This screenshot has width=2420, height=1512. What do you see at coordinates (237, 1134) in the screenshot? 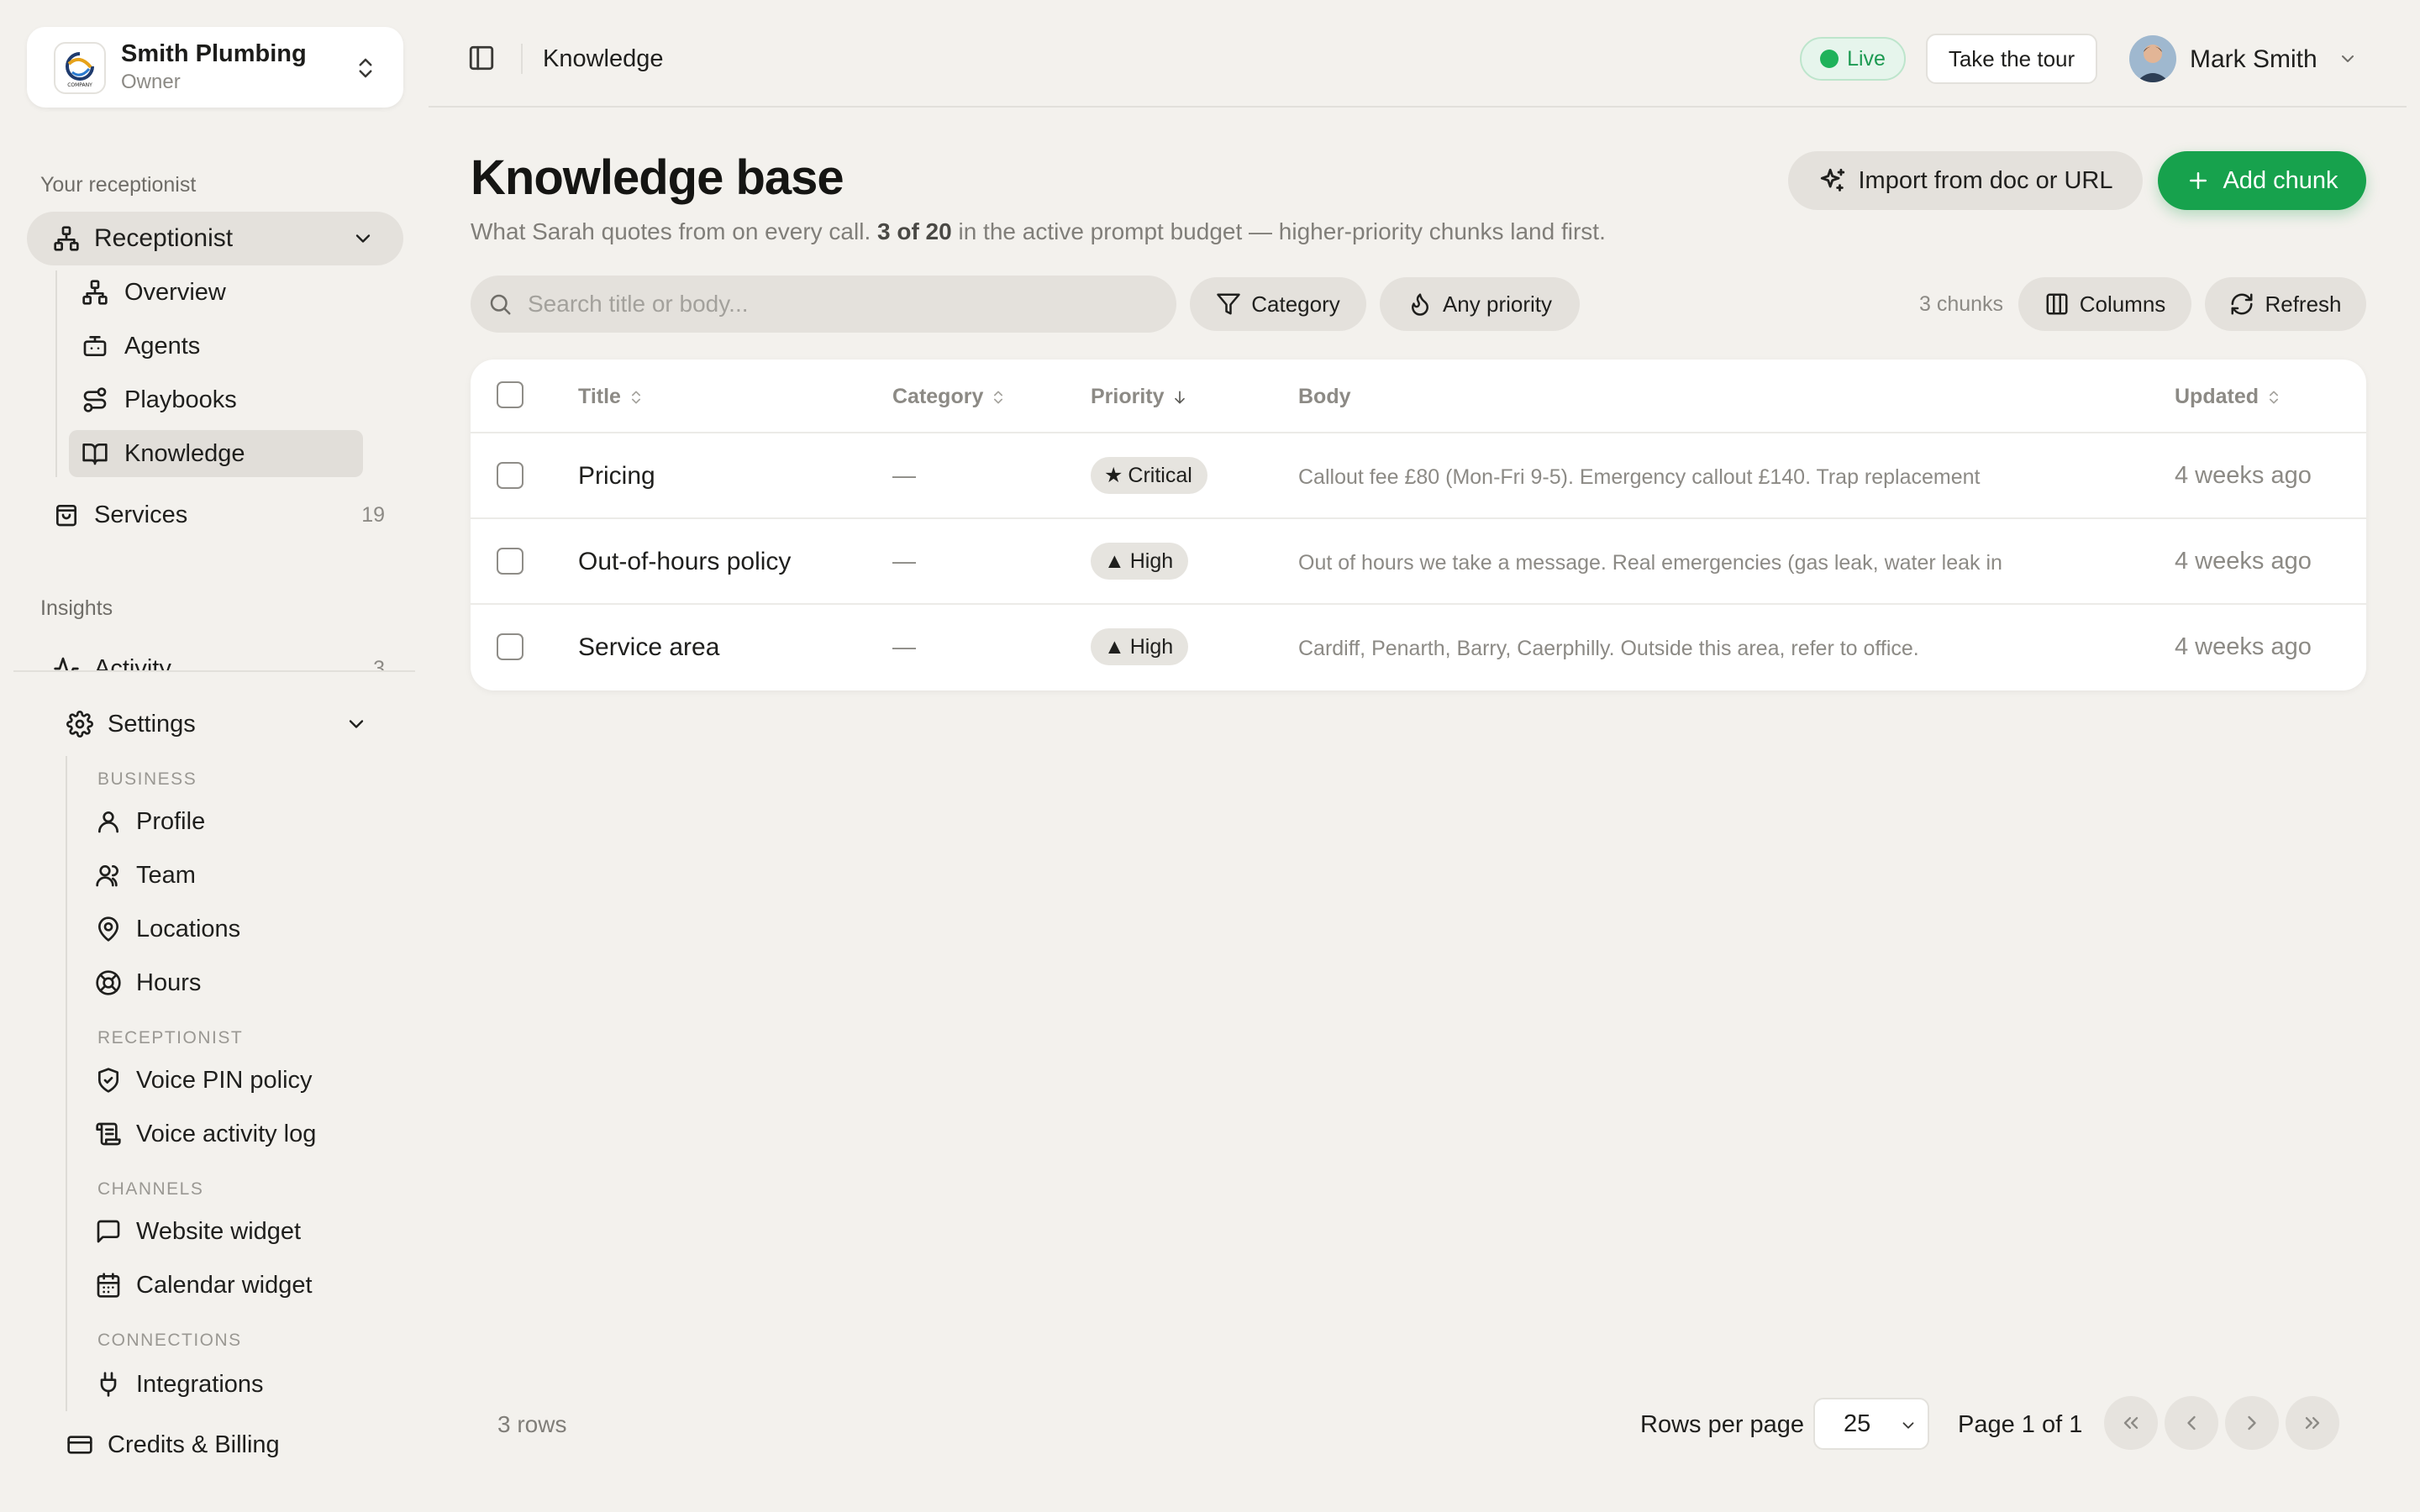
I see `sidebar-item-voice-activity-log: Voice activity log` at bounding box center [237, 1134].